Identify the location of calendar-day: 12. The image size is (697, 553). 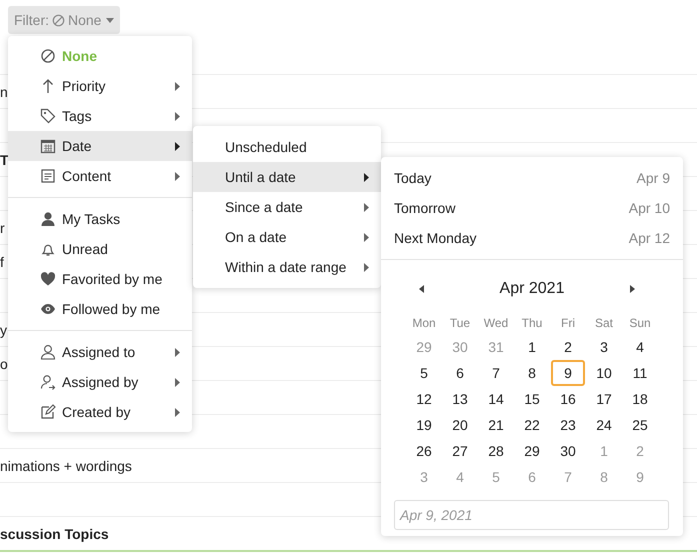
(424, 399).